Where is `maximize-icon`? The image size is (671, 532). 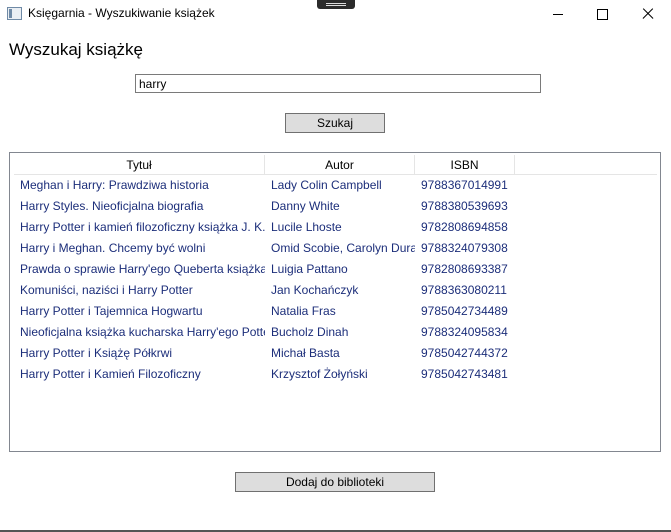 maximize-icon is located at coordinates (602, 14).